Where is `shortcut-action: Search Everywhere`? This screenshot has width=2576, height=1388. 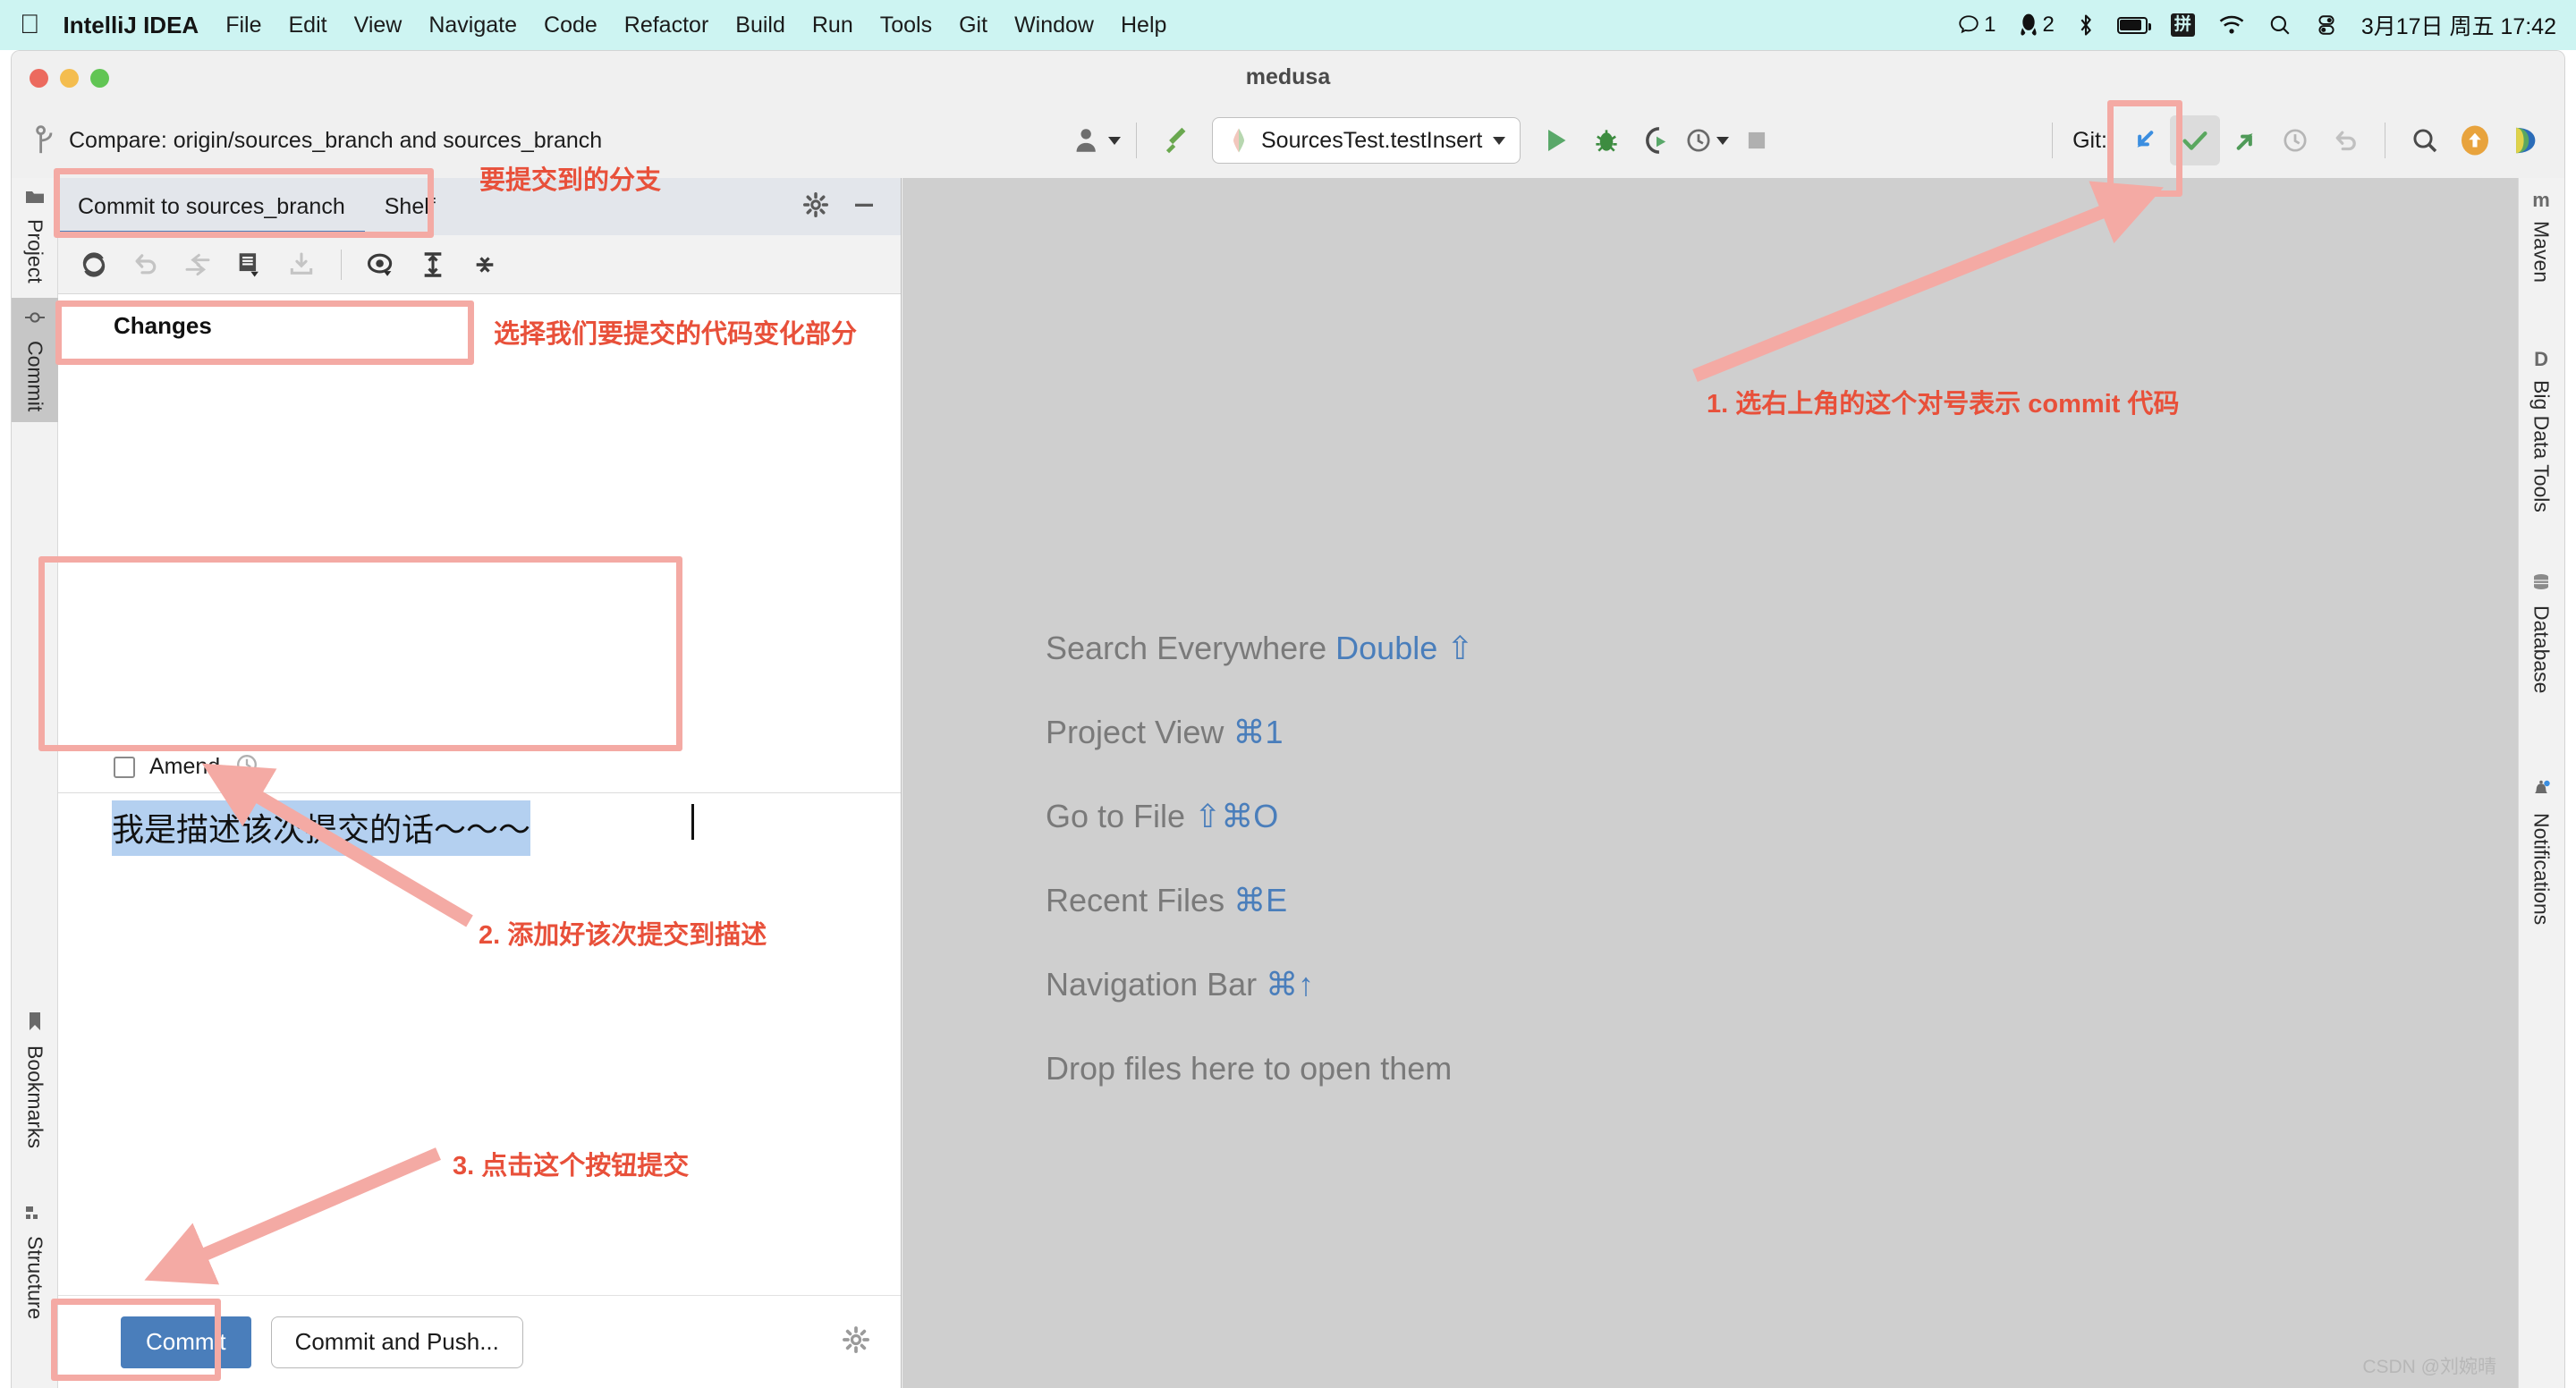 shortcut-action: Search Everywhere is located at coordinates (1186, 648).